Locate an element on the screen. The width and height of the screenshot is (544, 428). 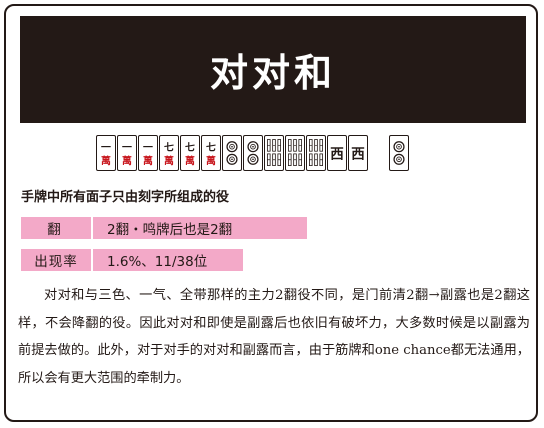
rate-row: 出现率 1.6%、11/38位 is located at coordinates (132, 260).